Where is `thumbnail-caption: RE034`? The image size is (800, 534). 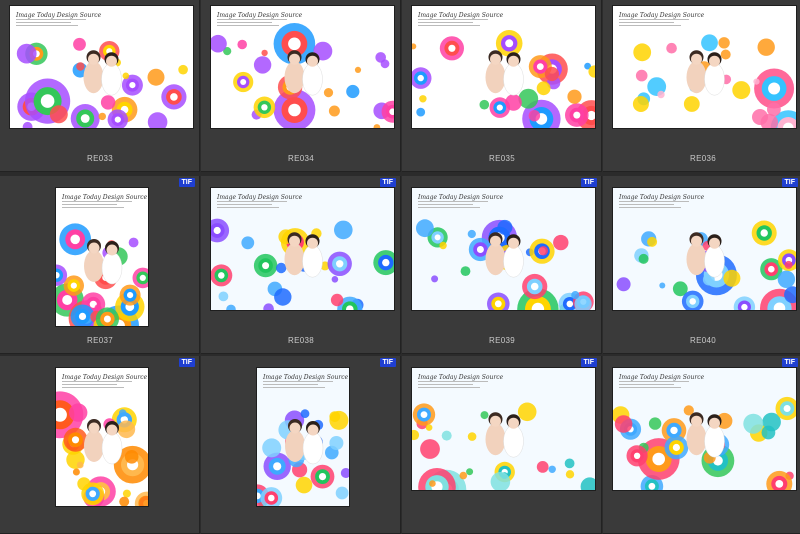 thumbnail-caption: RE034 is located at coordinates (301, 158).